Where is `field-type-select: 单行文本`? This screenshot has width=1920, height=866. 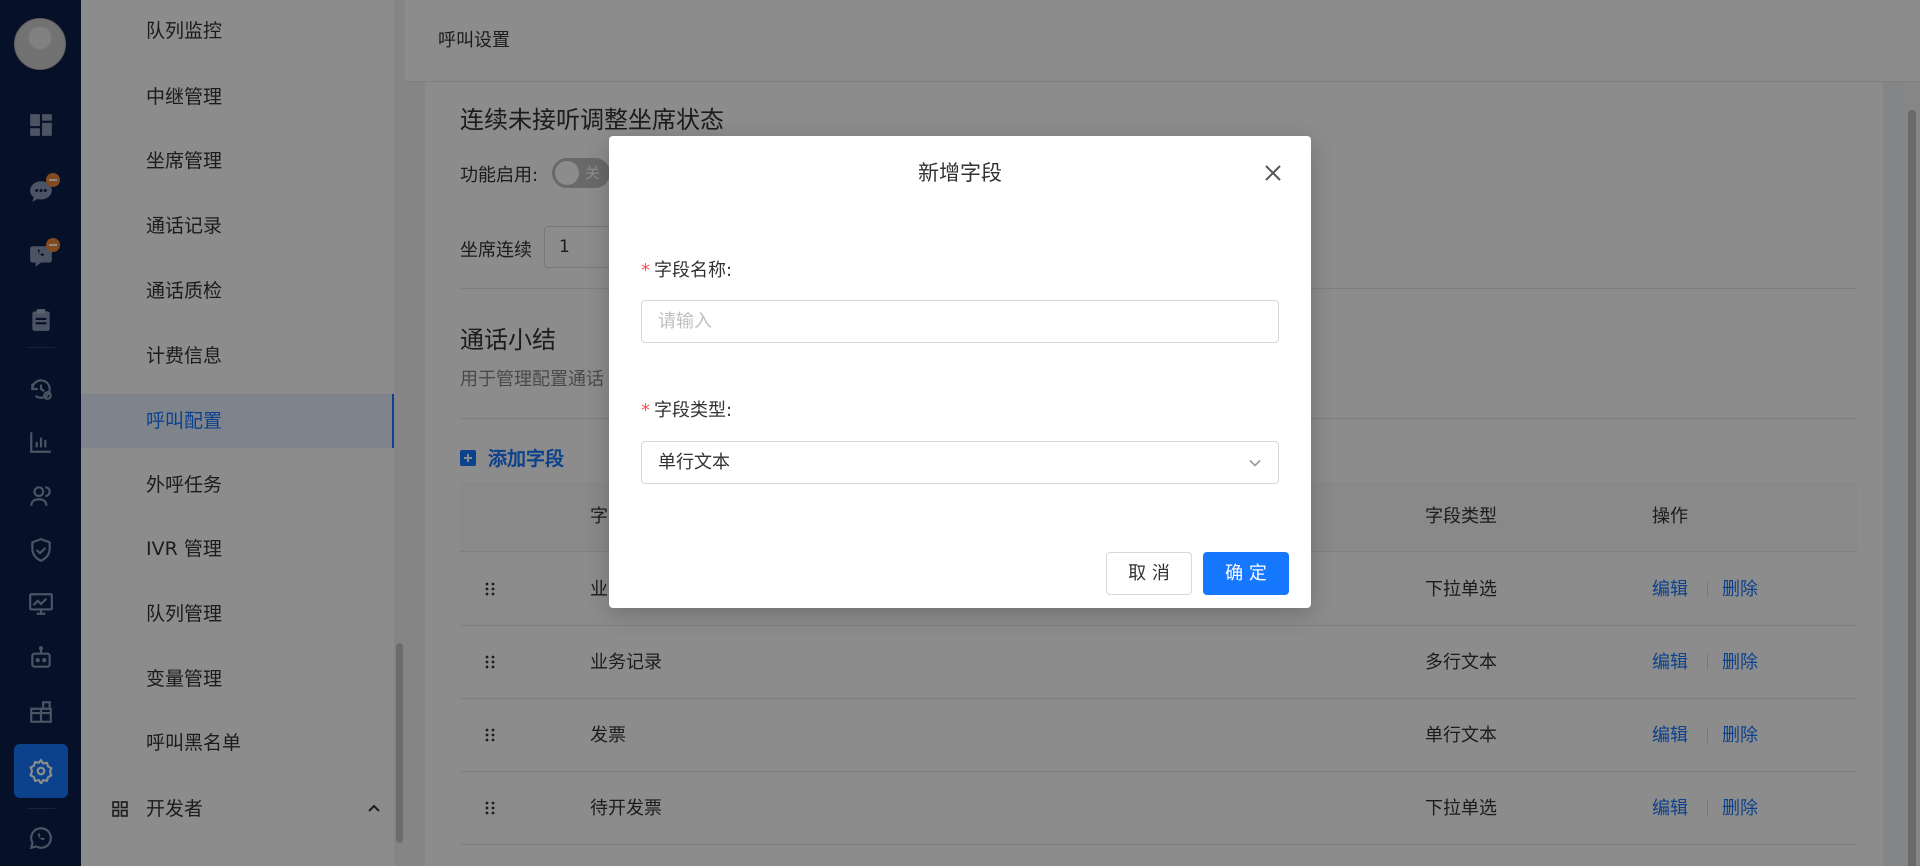
field-type-select: 单行文本 is located at coordinates (960, 462).